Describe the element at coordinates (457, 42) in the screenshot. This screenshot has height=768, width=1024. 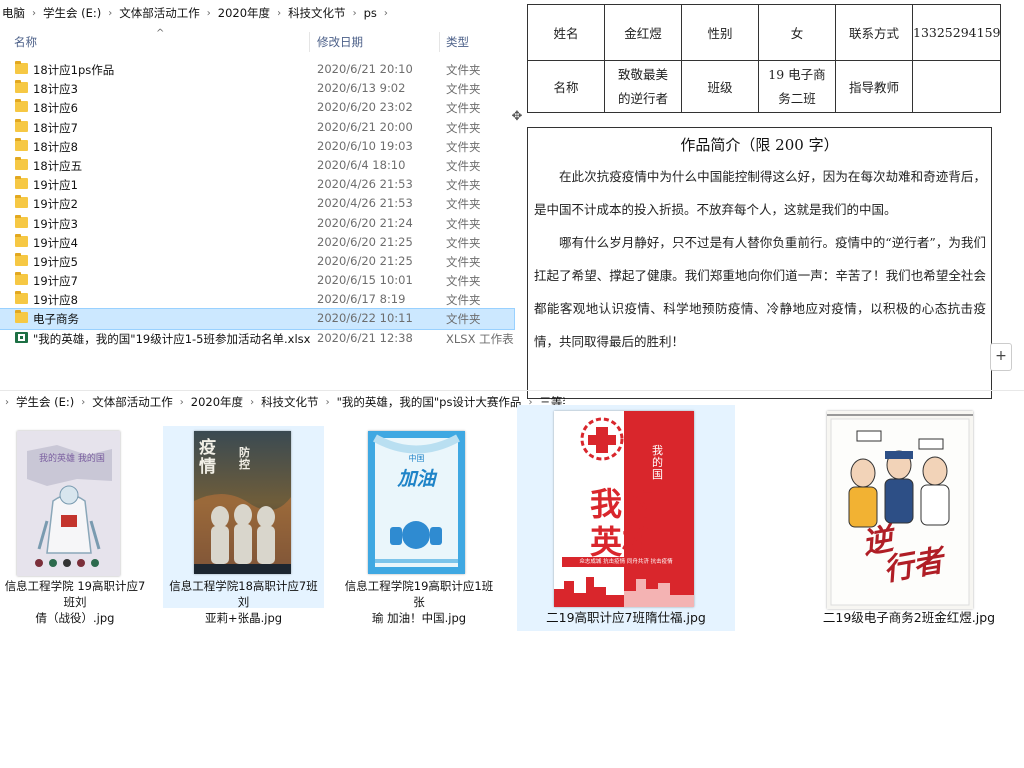
I see `column-header-type: 类型` at that location.